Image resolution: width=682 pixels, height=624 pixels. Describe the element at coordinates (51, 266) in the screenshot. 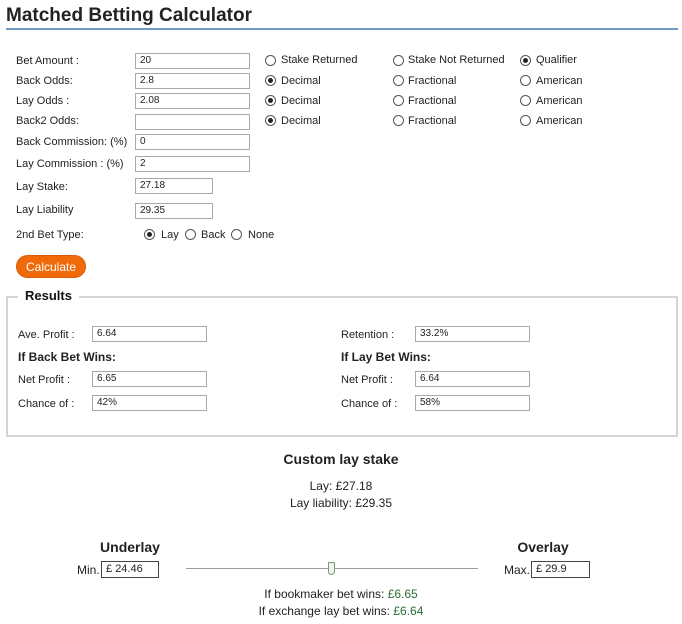

I see `calculate-button: Calculate` at that location.